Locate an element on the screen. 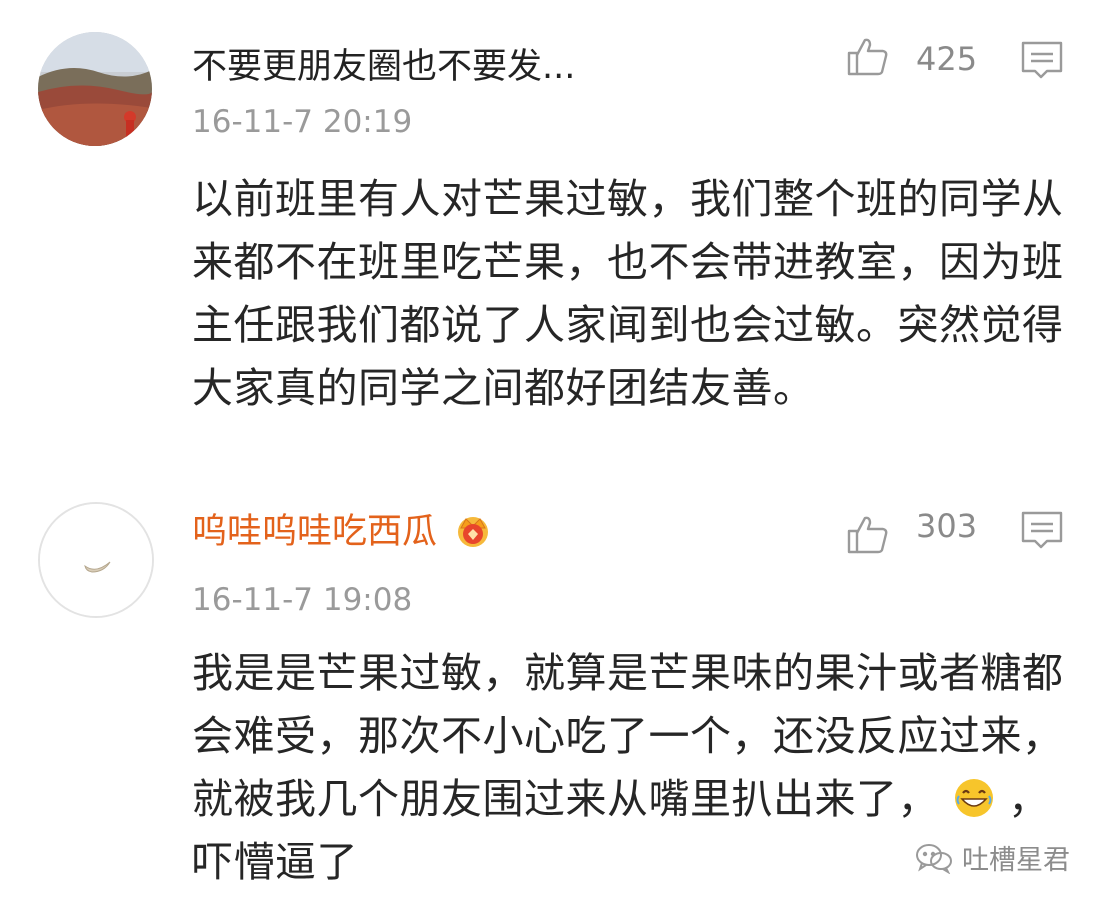 Image resolution: width=1100 pixels, height=911 pixels. watermark: 吐槽星君 is located at coordinates (992, 857).